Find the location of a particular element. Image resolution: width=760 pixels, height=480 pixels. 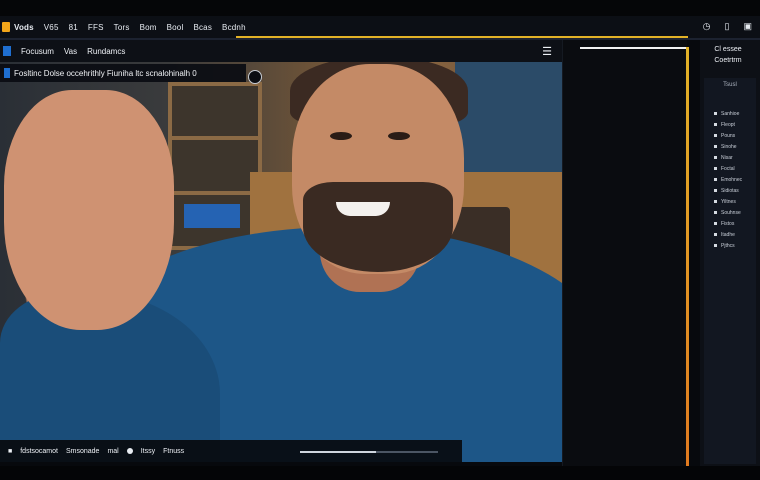

control-item-mal: mal is located at coordinates (112, 451).